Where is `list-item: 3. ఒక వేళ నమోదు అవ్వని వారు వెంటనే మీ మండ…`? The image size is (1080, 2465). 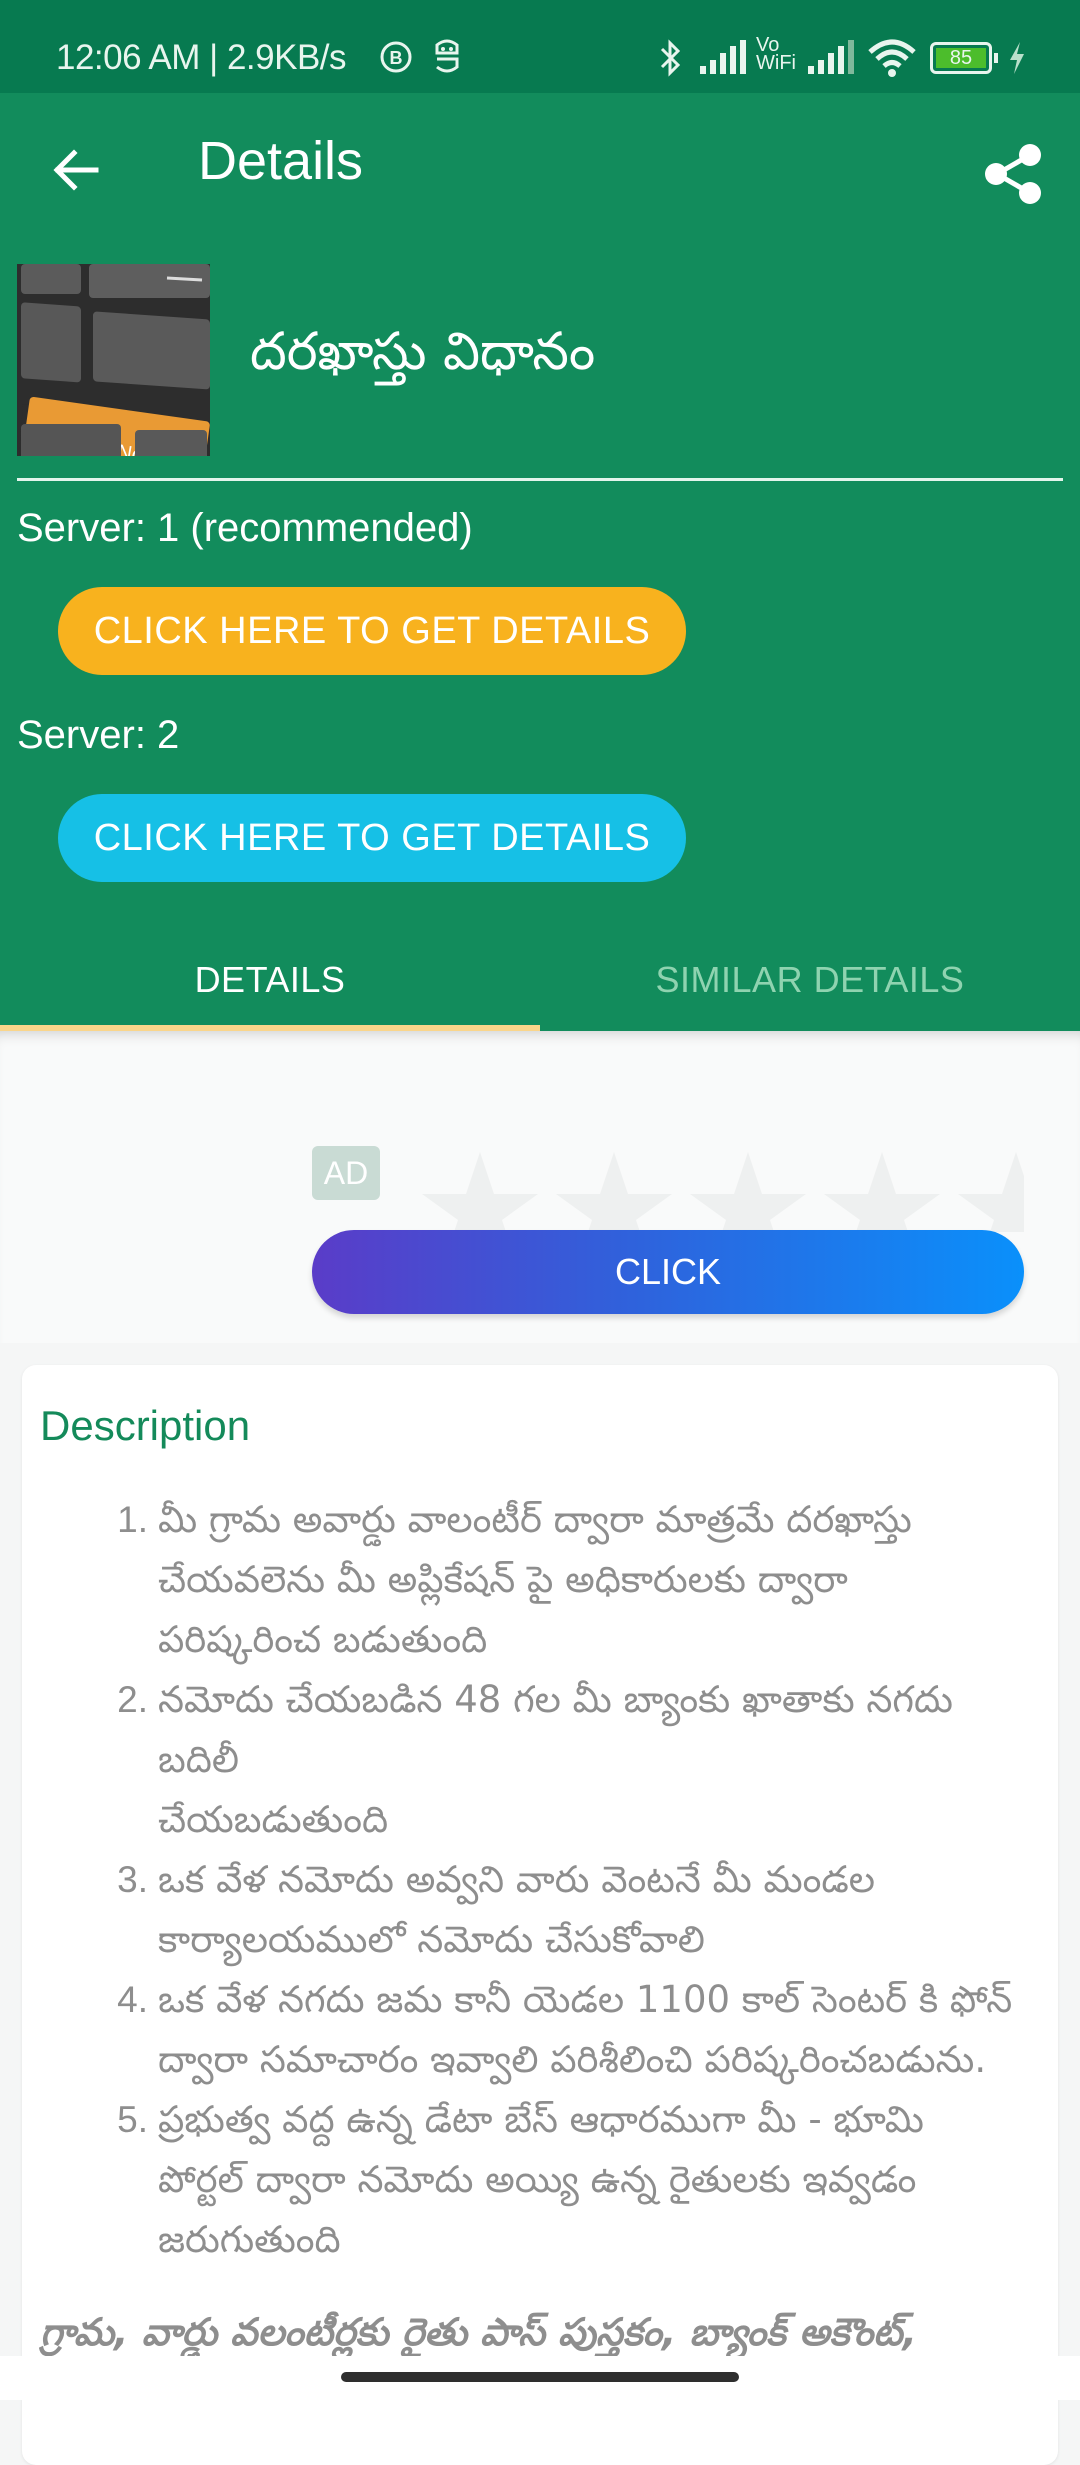 list-item: 3. ఒక వేళ నమోదు అవ్వని వారు వెంటనే మీ మండ… is located at coordinates (568, 1910).